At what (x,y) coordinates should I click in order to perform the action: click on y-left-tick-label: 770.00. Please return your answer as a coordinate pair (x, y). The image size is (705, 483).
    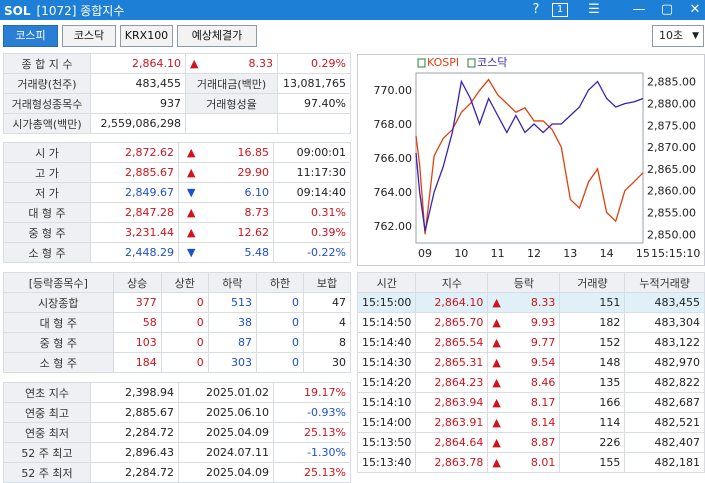
    Looking at the image, I should click on (393, 90).